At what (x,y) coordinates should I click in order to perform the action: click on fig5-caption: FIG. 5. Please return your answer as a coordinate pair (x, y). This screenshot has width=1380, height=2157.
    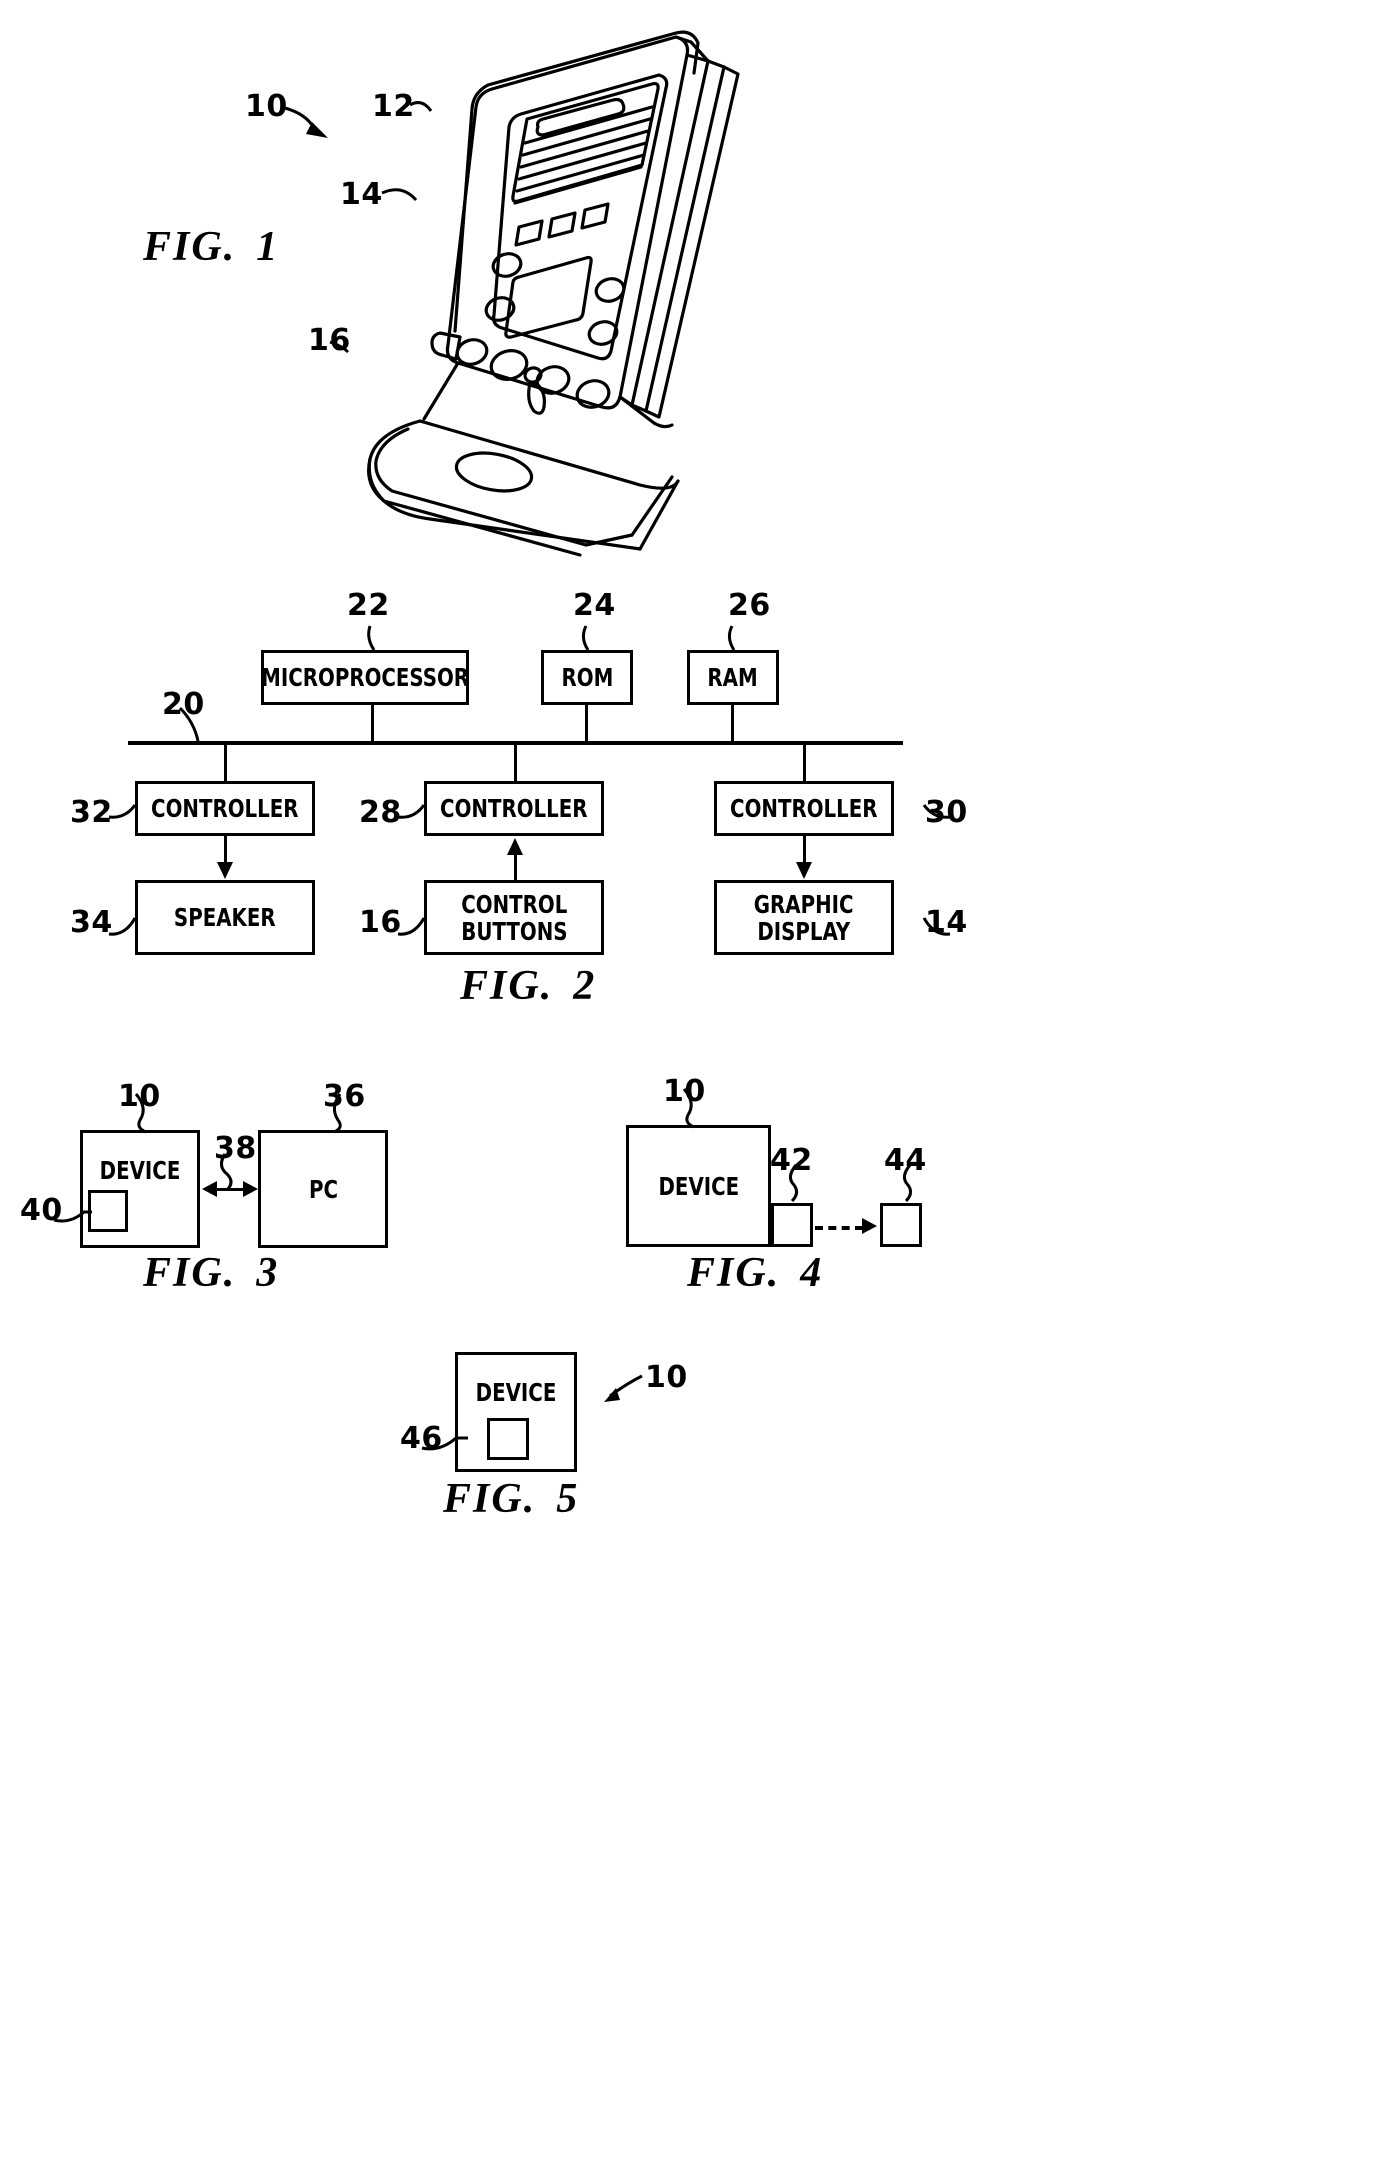
    Looking at the image, I should click on (511, 1499).